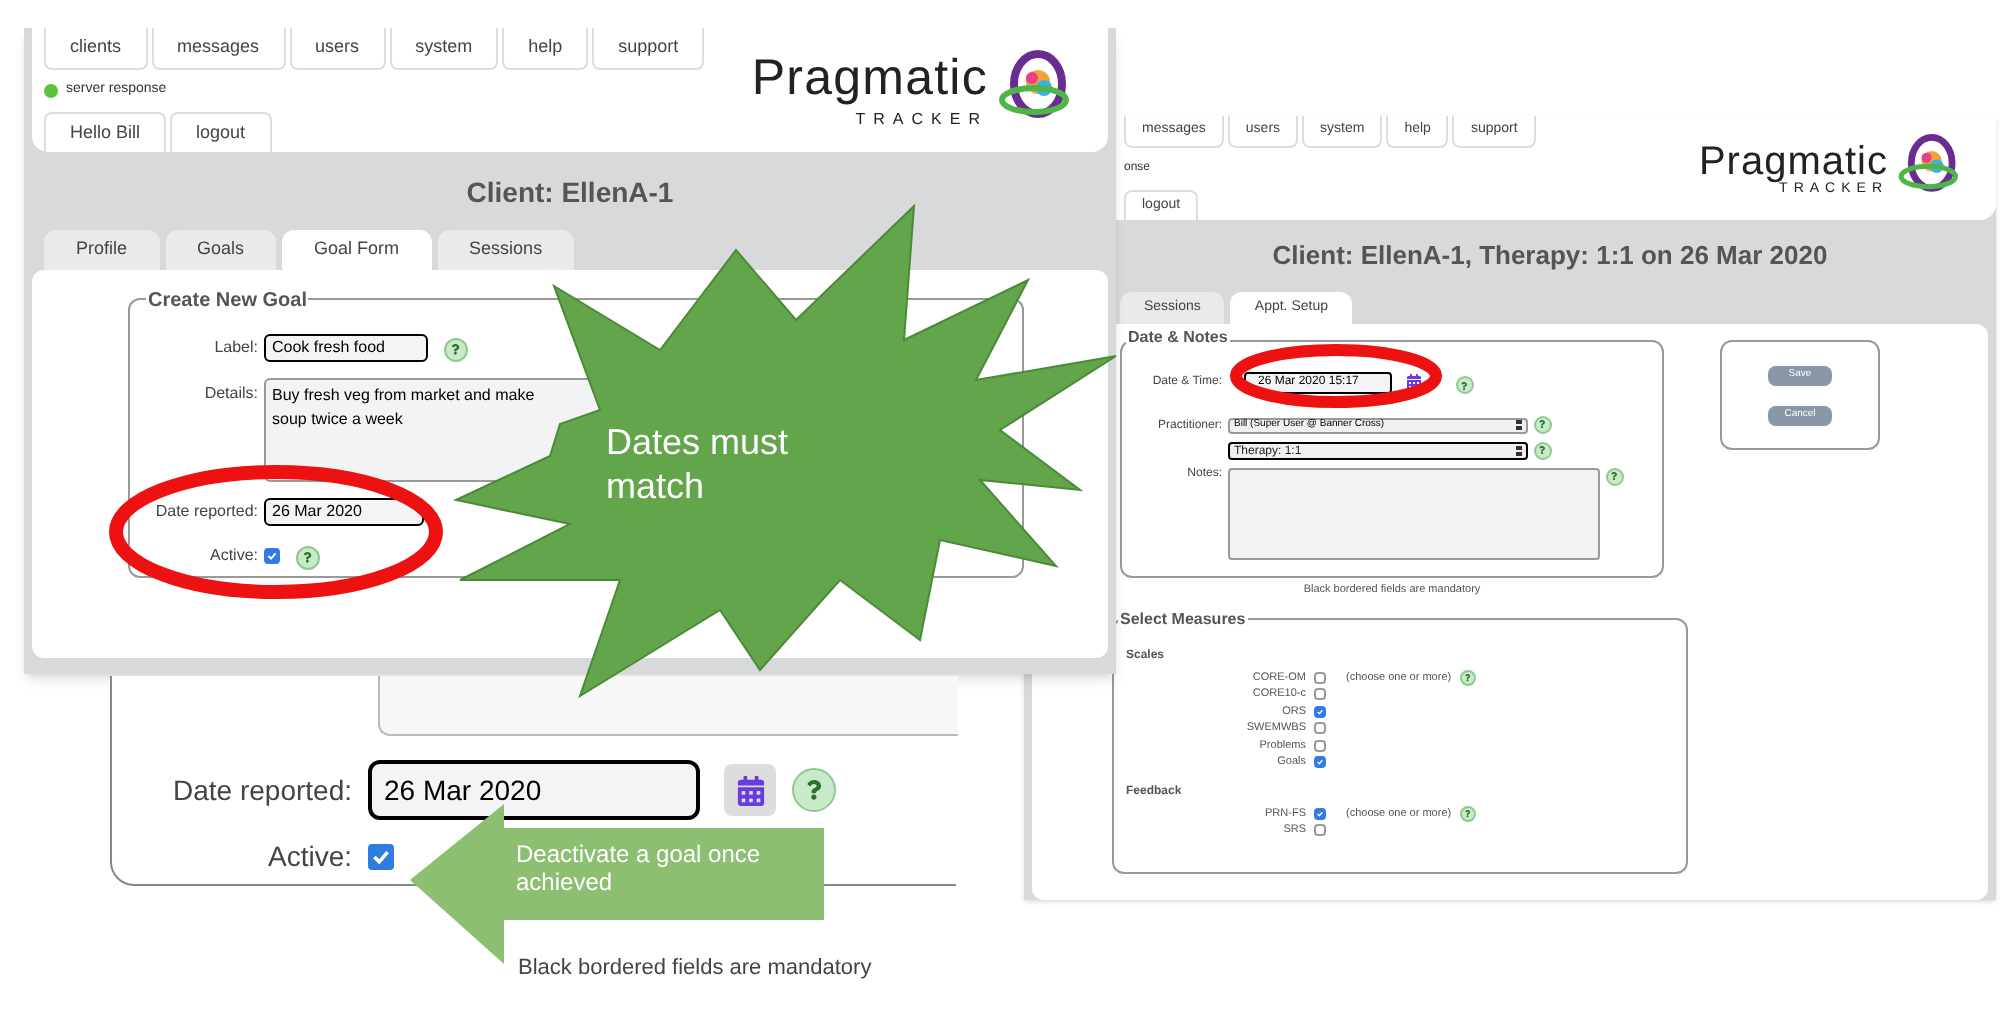  What do you see at coordinates (638, 854) in the screenshot?
I see `callout-text: Deactivate a goal once` at bounding box center [638, 854].